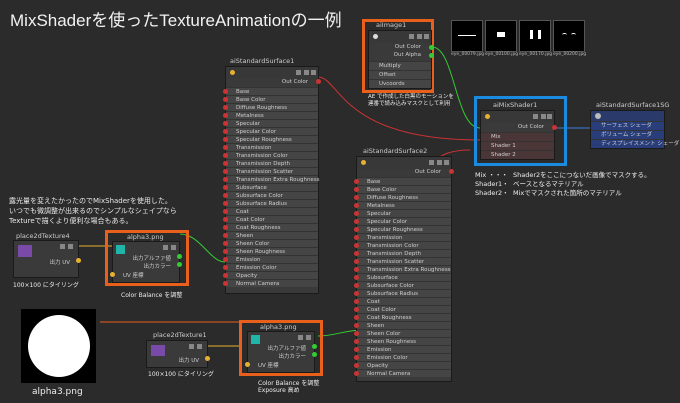 The width and height of the screenshot is (680, 403). I want to click on ss2-port-sheen-roughness: Sheen Roughness, so click(402, 341).